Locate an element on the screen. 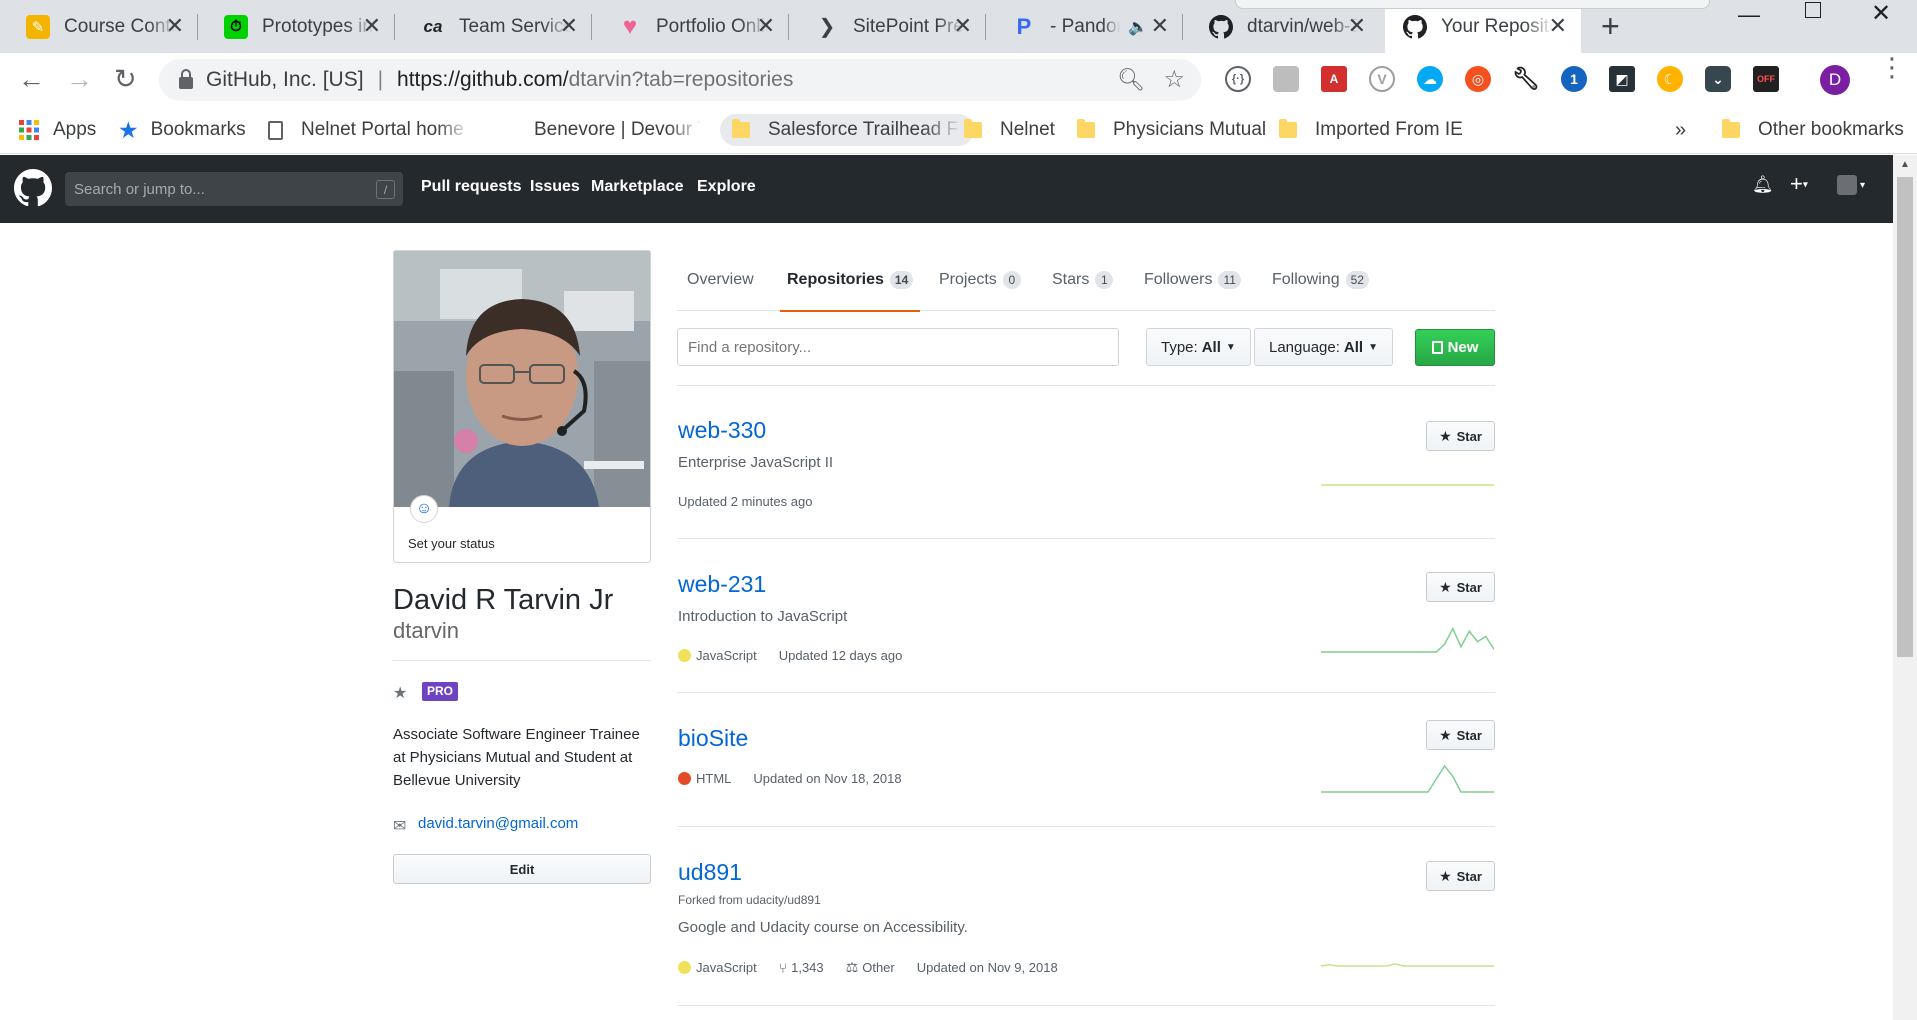  reload-icon: ↻ is located at coordinates (125, 79).